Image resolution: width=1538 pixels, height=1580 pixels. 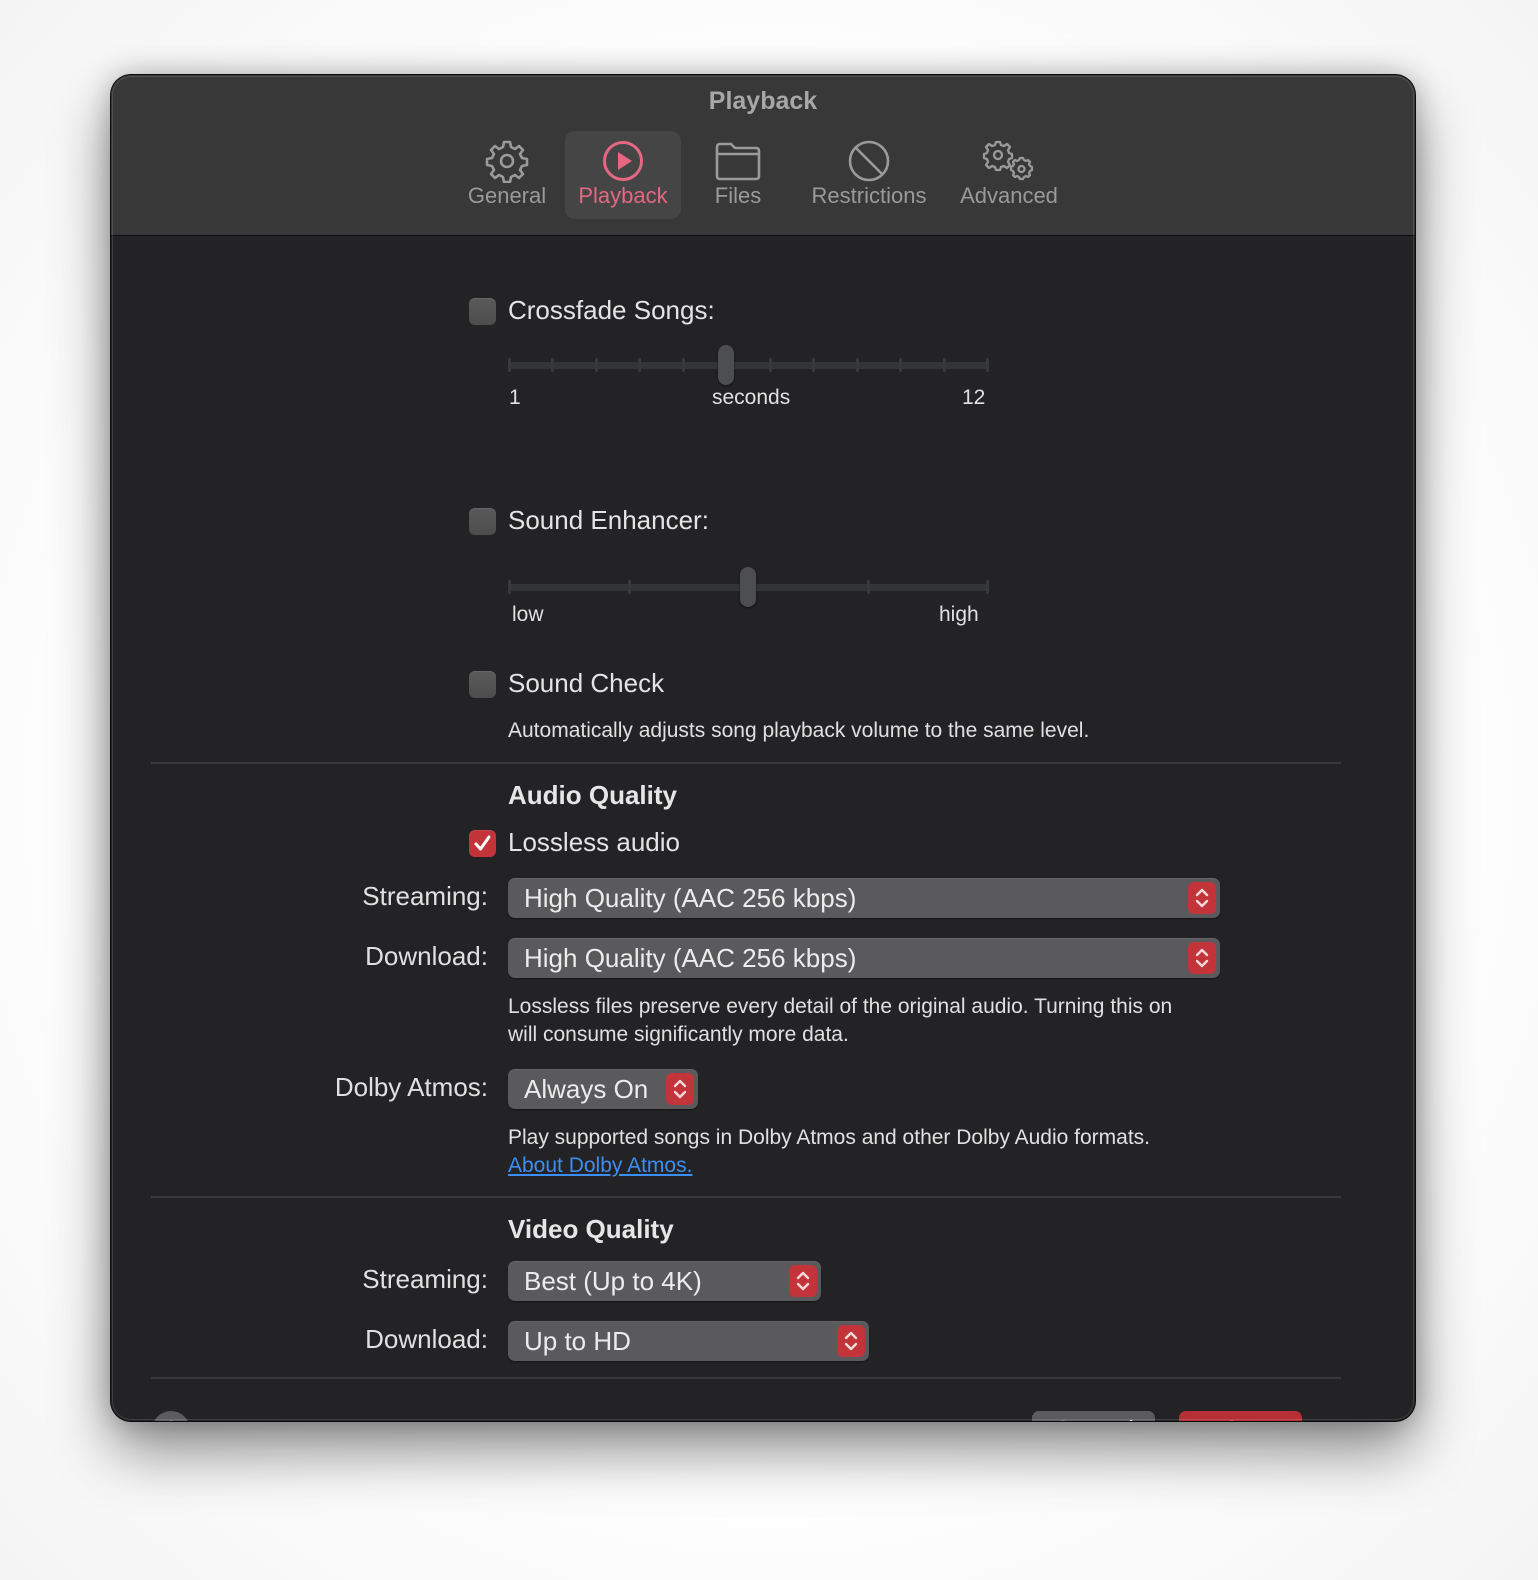 What do you see at coordinates (869, 161) in the screenshot?
I see `prohibited-icon` at bounding box center [869, 161].